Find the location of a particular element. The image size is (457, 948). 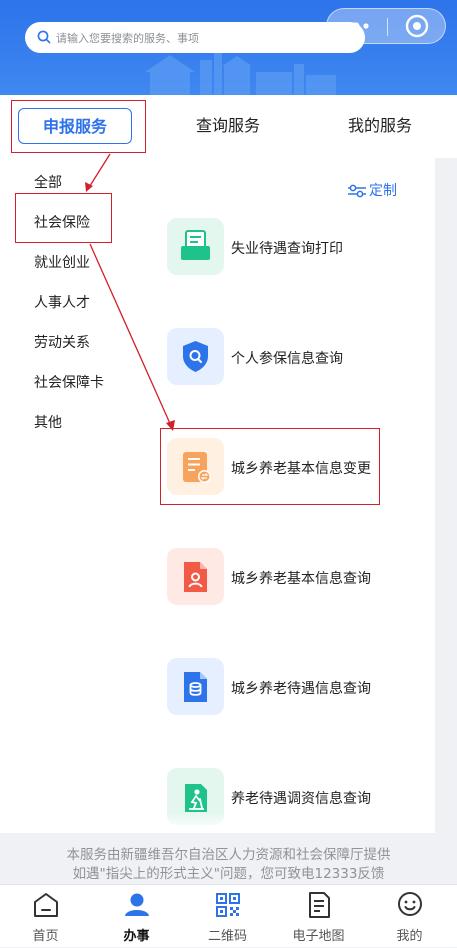

panel-fade is located at coordinates (284, 822).